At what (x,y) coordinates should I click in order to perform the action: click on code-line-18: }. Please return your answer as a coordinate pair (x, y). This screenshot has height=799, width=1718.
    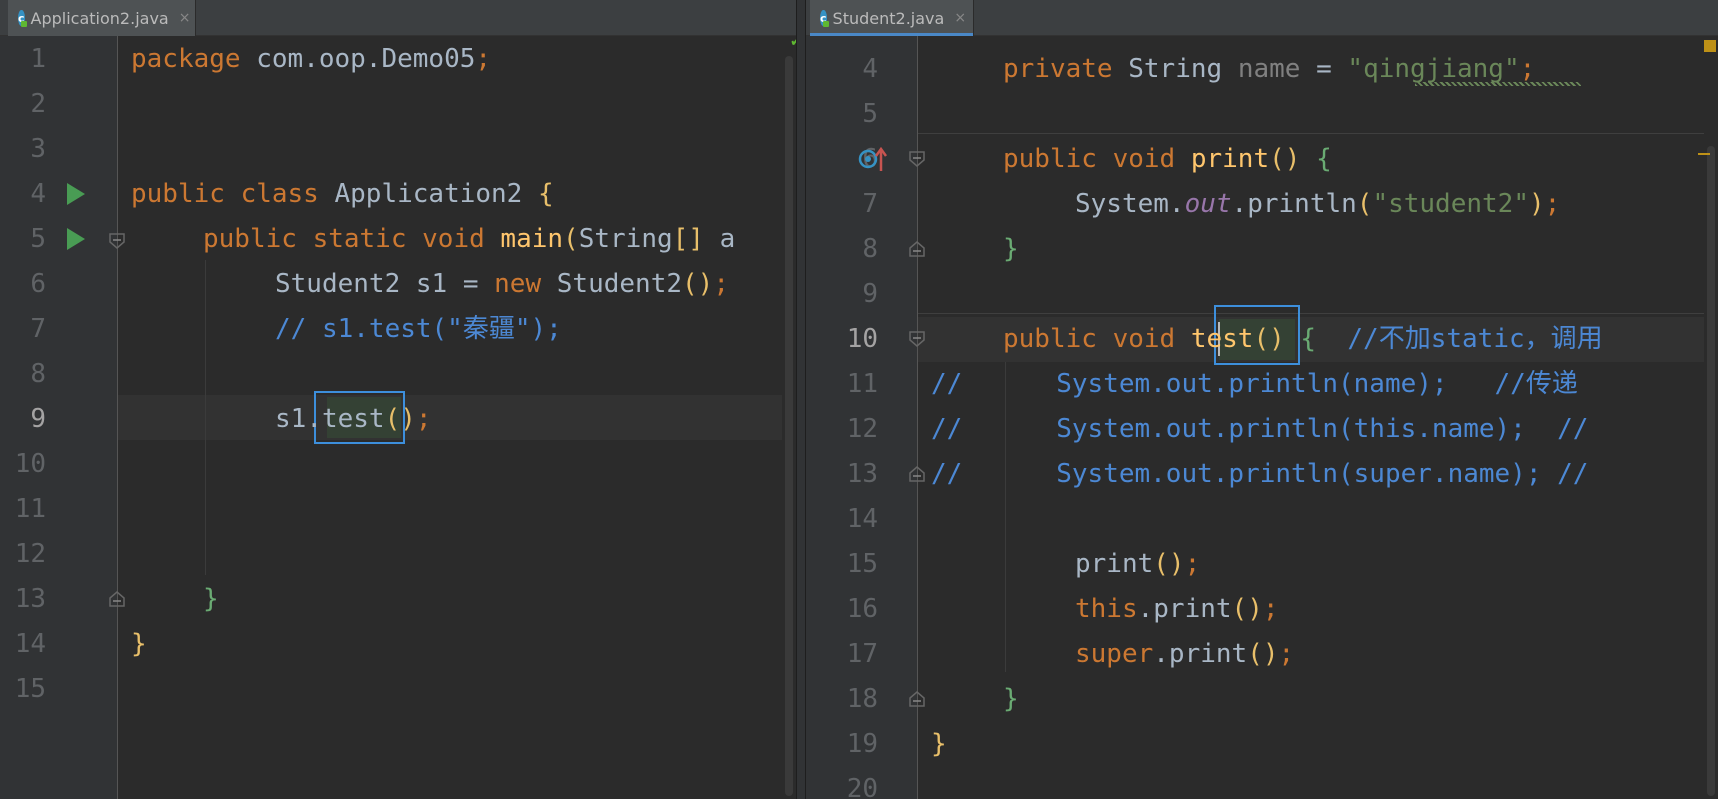
    Looking at the image, I should click on (1011, 699).